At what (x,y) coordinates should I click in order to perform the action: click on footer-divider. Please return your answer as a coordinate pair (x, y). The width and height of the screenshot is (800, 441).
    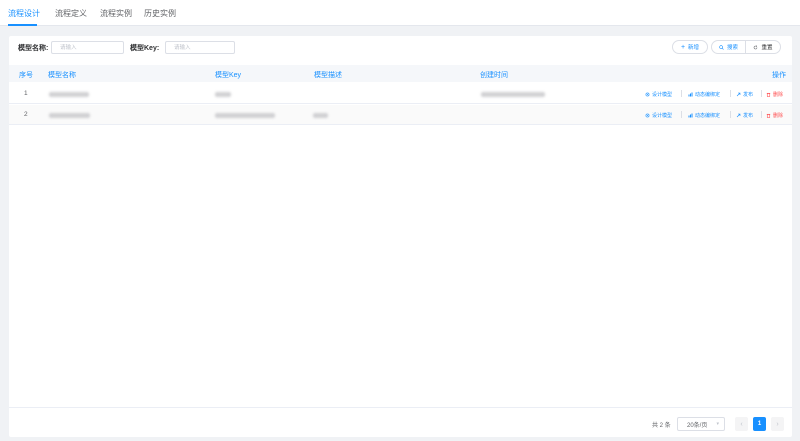
    Looking at the image, I should click on (400, 407).